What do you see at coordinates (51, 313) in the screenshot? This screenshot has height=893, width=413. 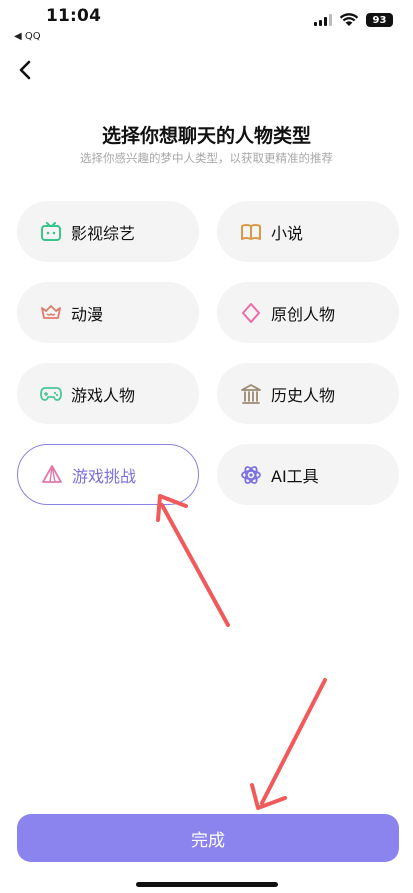 I see `anime-icon` at bounding box center [51, 313].